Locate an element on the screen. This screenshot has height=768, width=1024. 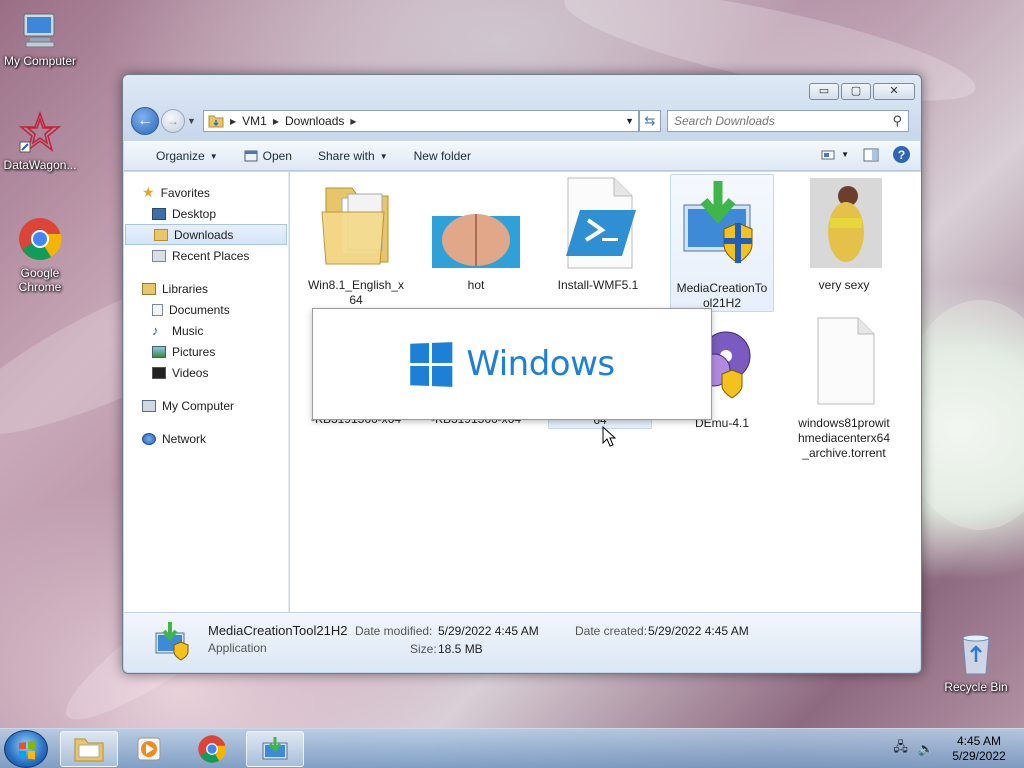
sidebar-network: Network is located at coordinates (206, 438).